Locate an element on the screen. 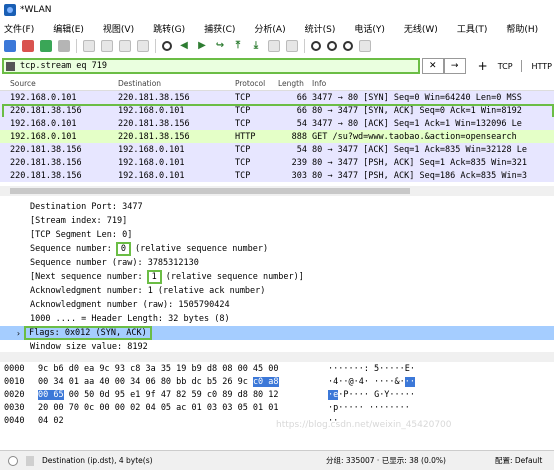  column-header-protocol: Protocol is located at coordinates (256, 84).